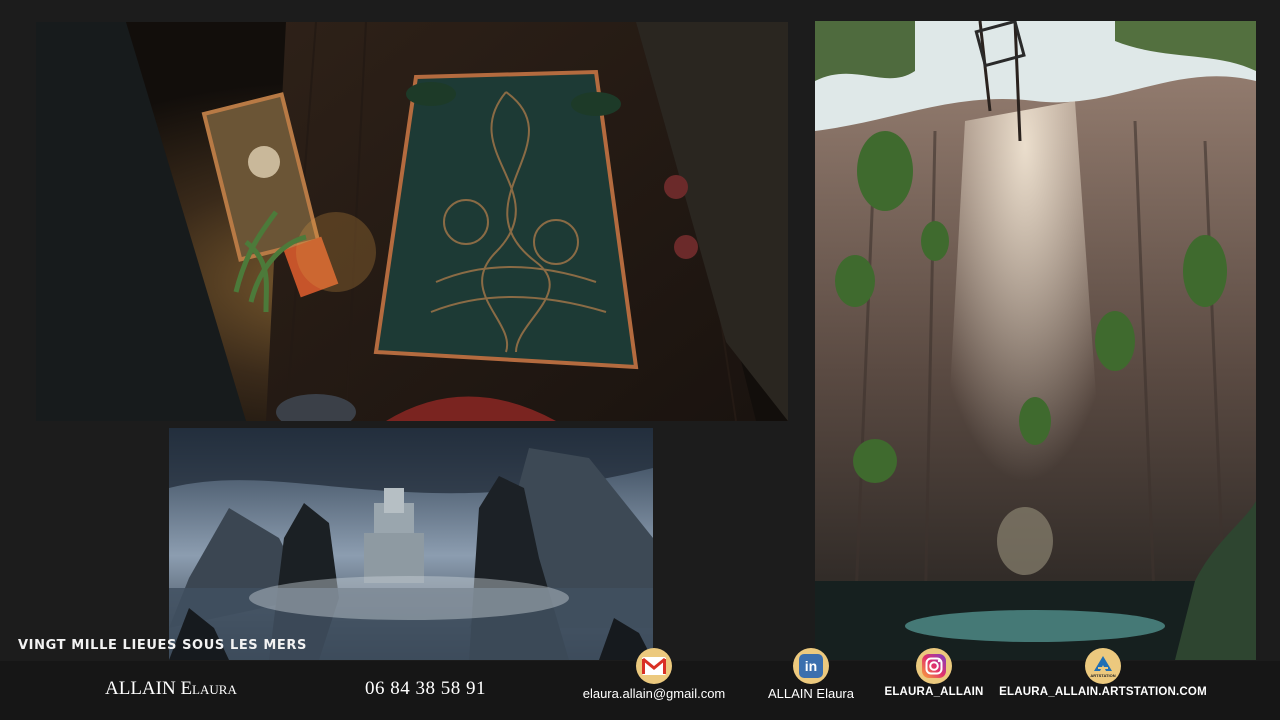  Describe the element at coordinates (1103, 666) in the screenshot. I see `artstation-icon: ARTSTATION` at that location.